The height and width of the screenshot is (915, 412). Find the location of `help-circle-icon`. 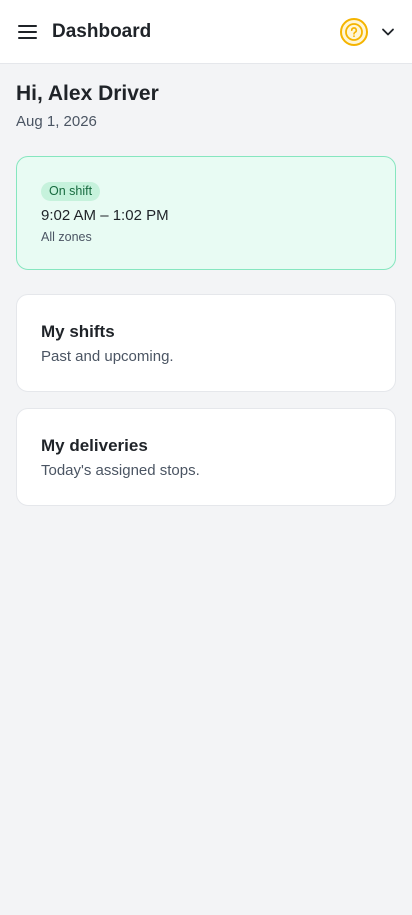

help-circle-icon is located at coordinates (354, 32).